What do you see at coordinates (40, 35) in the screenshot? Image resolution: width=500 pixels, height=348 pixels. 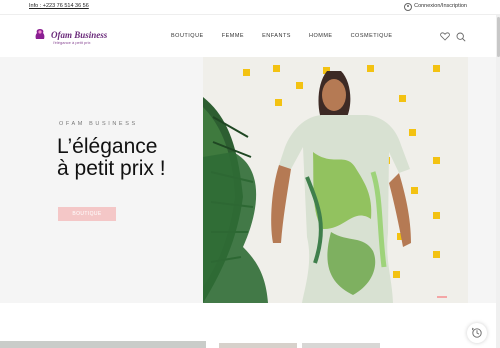 I see `logo-icon` at bounding box center [40, 35].